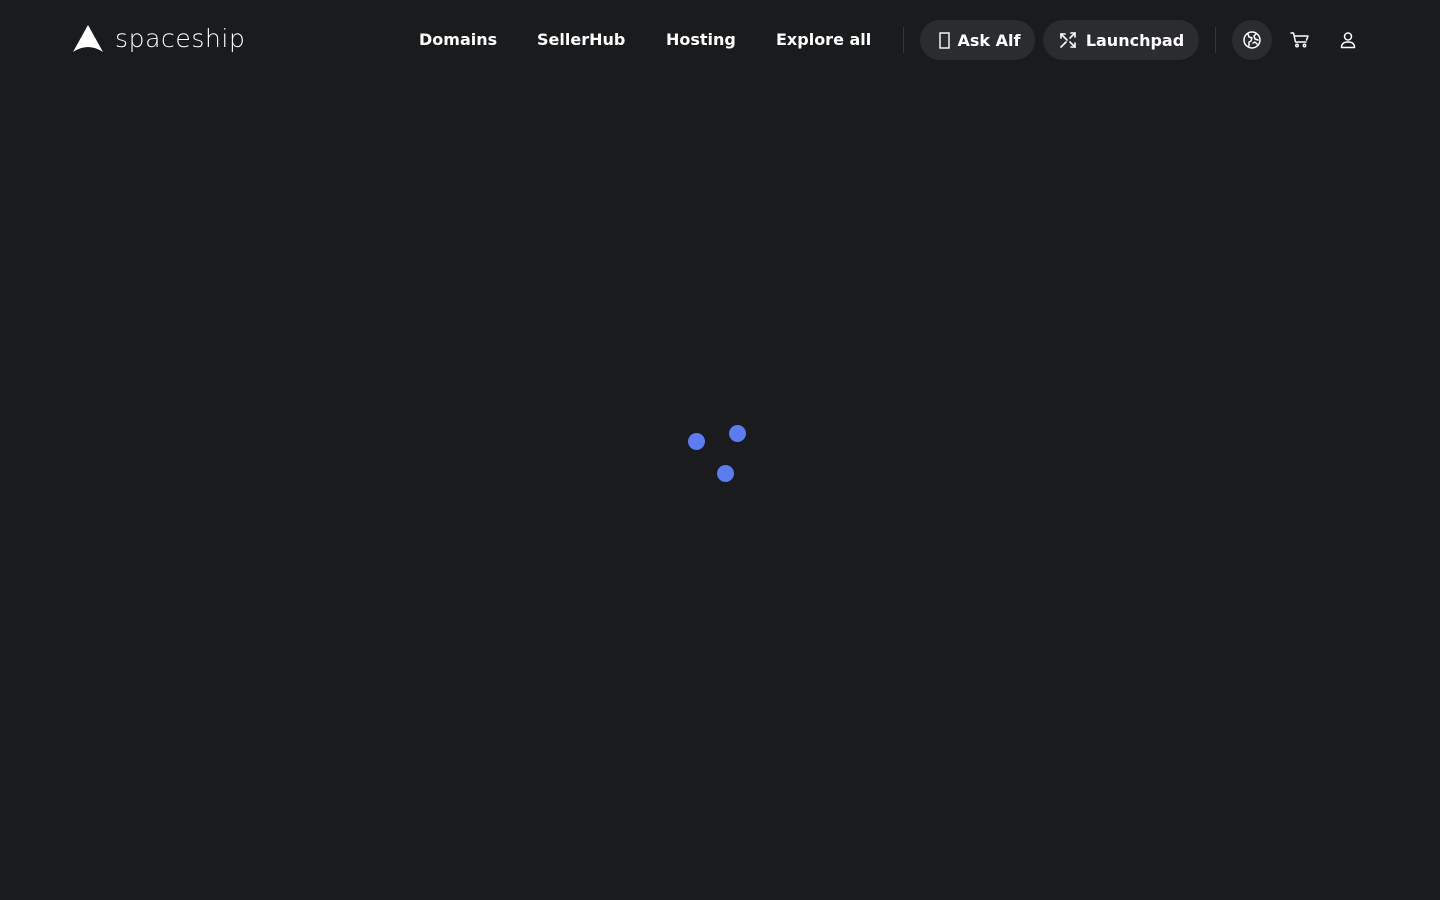 The height and width of the screenshot is (900, 1440). Describe the element at coordinates (720, 456) in the screenshot. I see `loading-spinner-icon` at that location.